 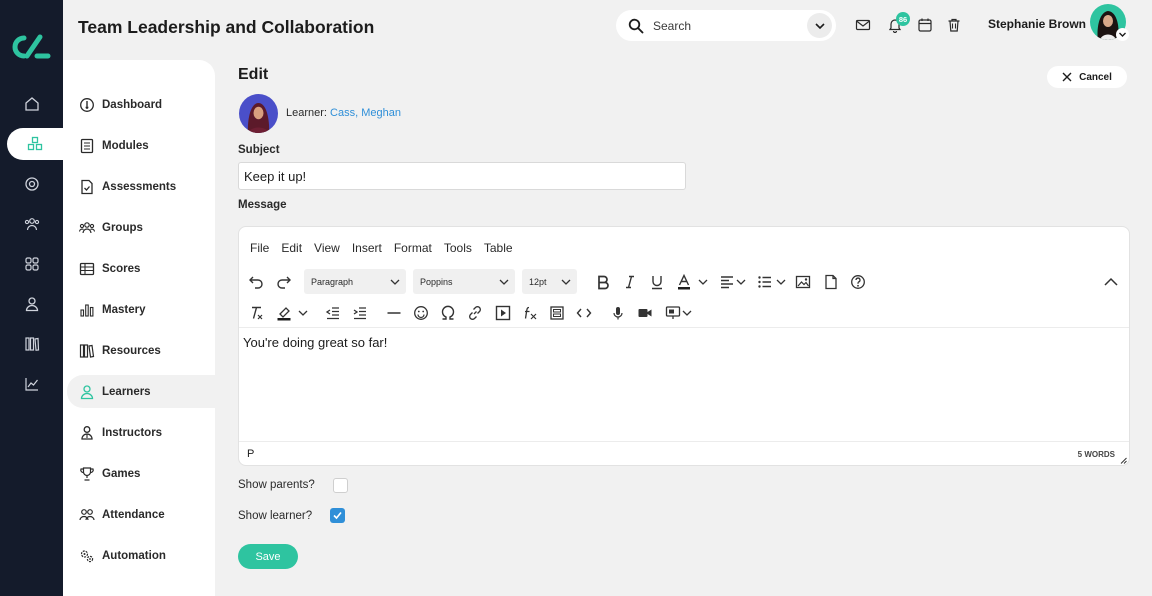 What do you see at coordinates (503, 313) in the screenshot?
I see `media-icon` at bounding box center [503, 313].